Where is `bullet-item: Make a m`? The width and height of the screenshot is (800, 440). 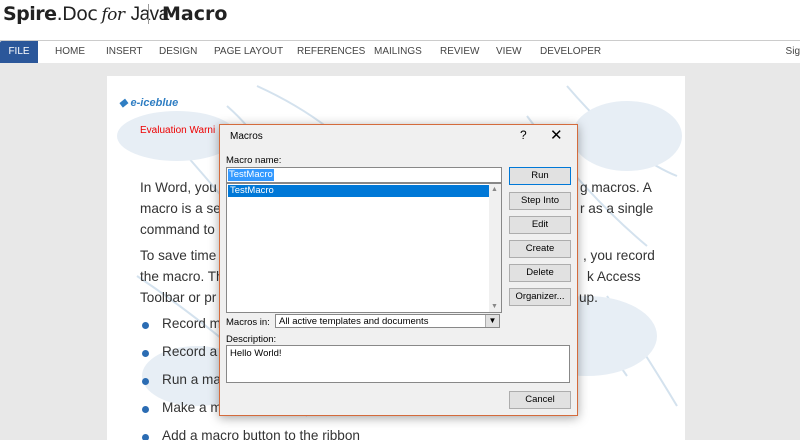
bullet-item: Make a m is located at coordinates (192, 407).